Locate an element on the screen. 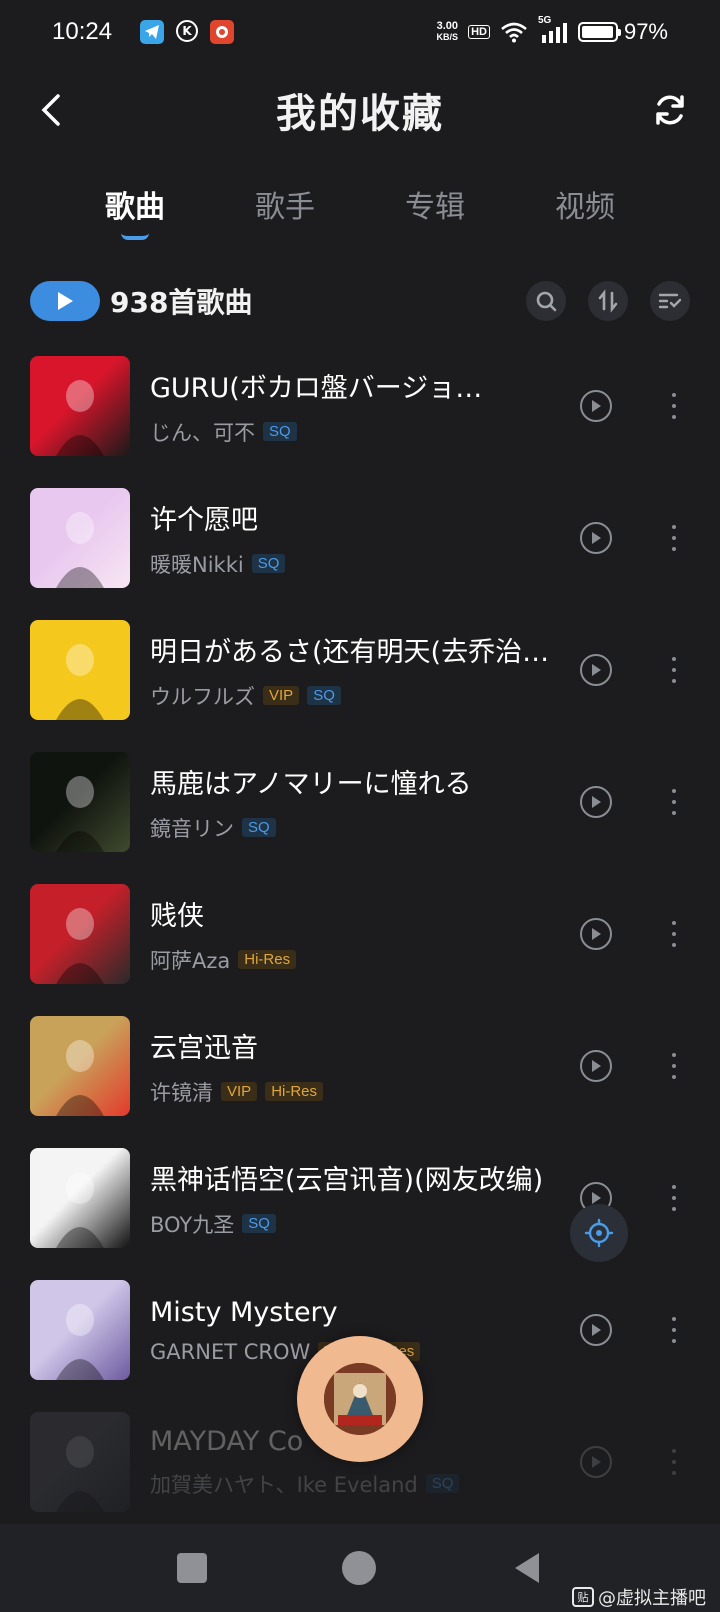  tieba-icon: 贴 is located at coordinates (583, 1597).